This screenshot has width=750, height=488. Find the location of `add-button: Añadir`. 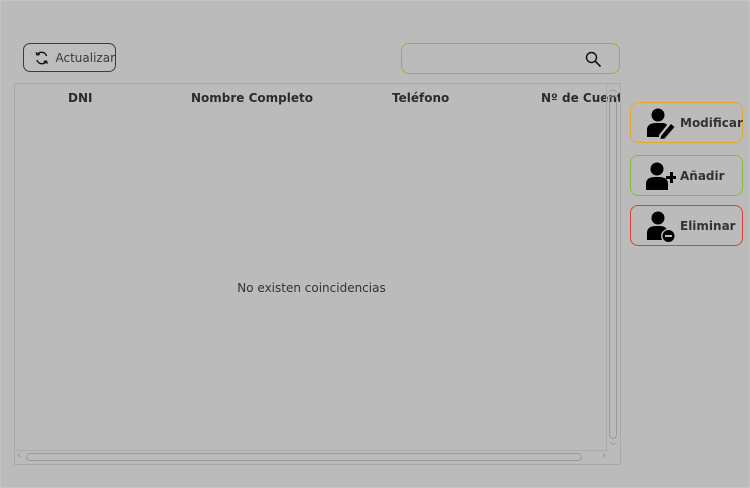

add-button: Añadir is located at coordinates (686, 175).